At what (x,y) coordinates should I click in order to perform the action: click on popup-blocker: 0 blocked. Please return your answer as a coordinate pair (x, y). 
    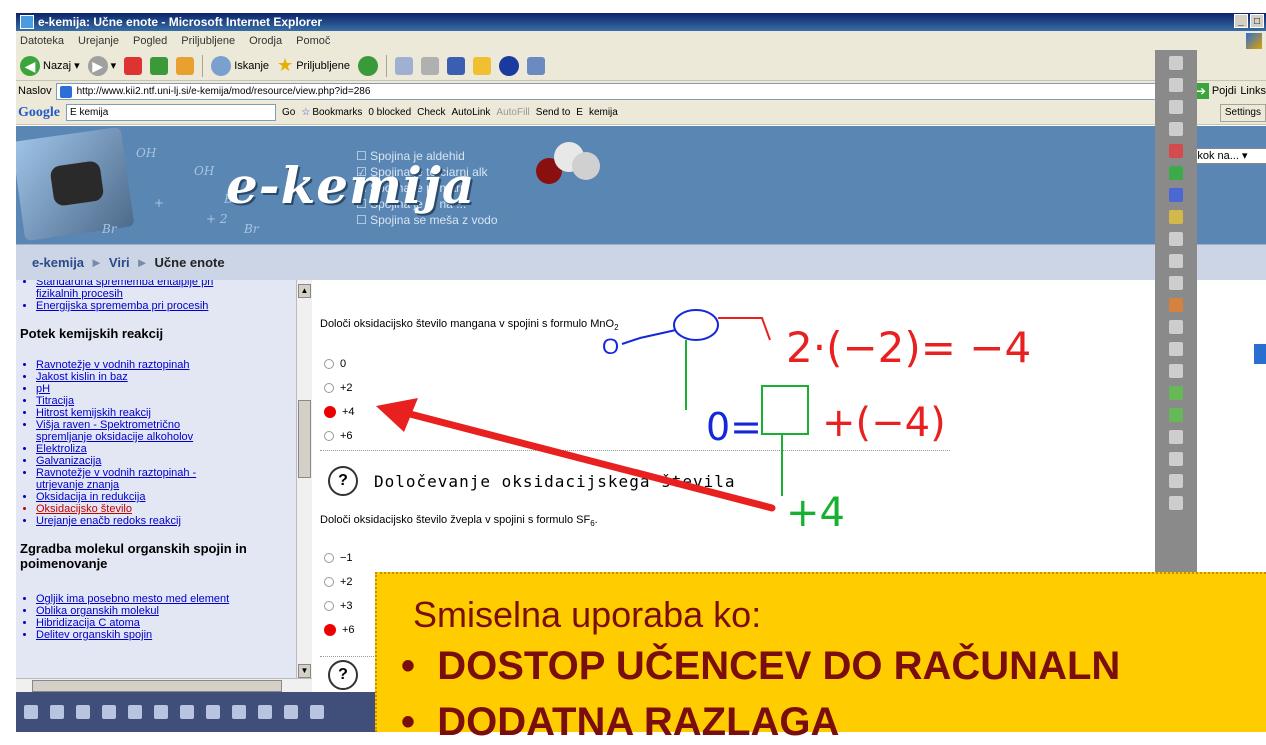
    Looking at the image, I should click on (389, 112).